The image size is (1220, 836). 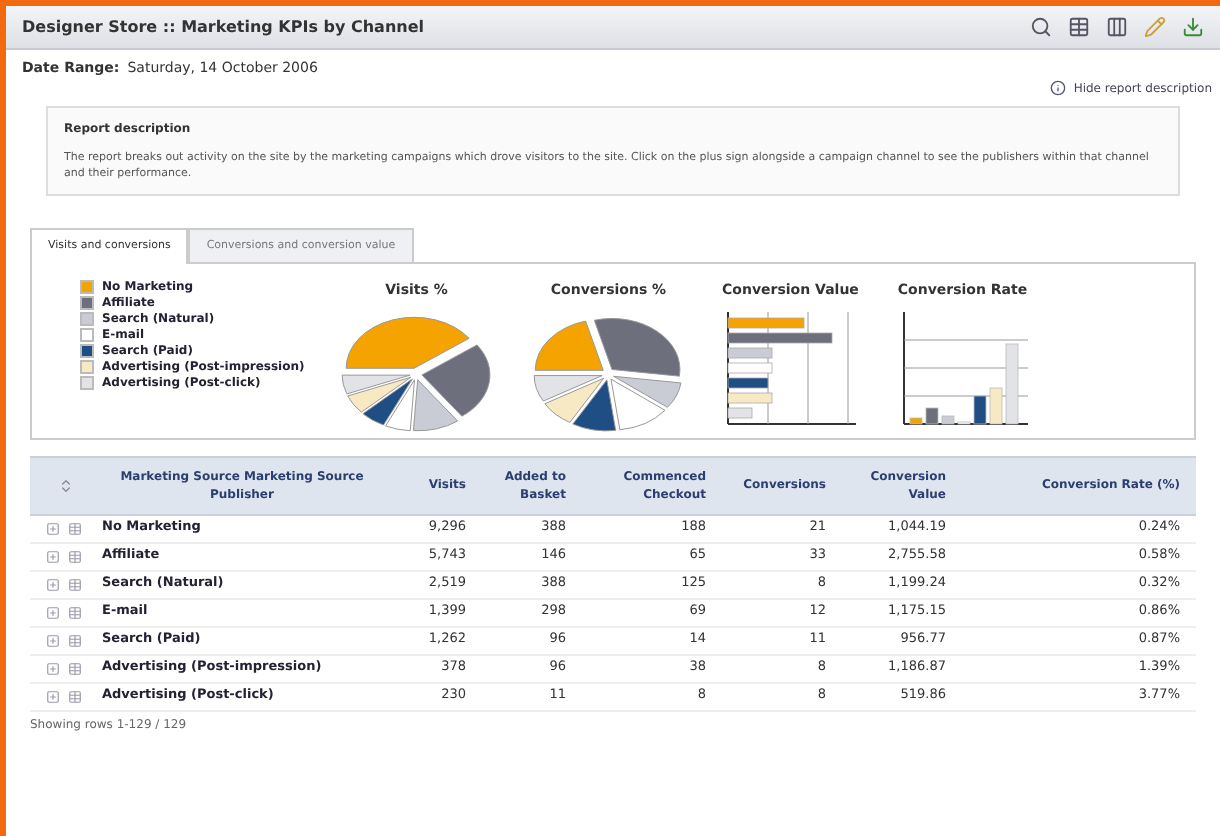 I want to click on table-icon, so click(x=1079, y=27).